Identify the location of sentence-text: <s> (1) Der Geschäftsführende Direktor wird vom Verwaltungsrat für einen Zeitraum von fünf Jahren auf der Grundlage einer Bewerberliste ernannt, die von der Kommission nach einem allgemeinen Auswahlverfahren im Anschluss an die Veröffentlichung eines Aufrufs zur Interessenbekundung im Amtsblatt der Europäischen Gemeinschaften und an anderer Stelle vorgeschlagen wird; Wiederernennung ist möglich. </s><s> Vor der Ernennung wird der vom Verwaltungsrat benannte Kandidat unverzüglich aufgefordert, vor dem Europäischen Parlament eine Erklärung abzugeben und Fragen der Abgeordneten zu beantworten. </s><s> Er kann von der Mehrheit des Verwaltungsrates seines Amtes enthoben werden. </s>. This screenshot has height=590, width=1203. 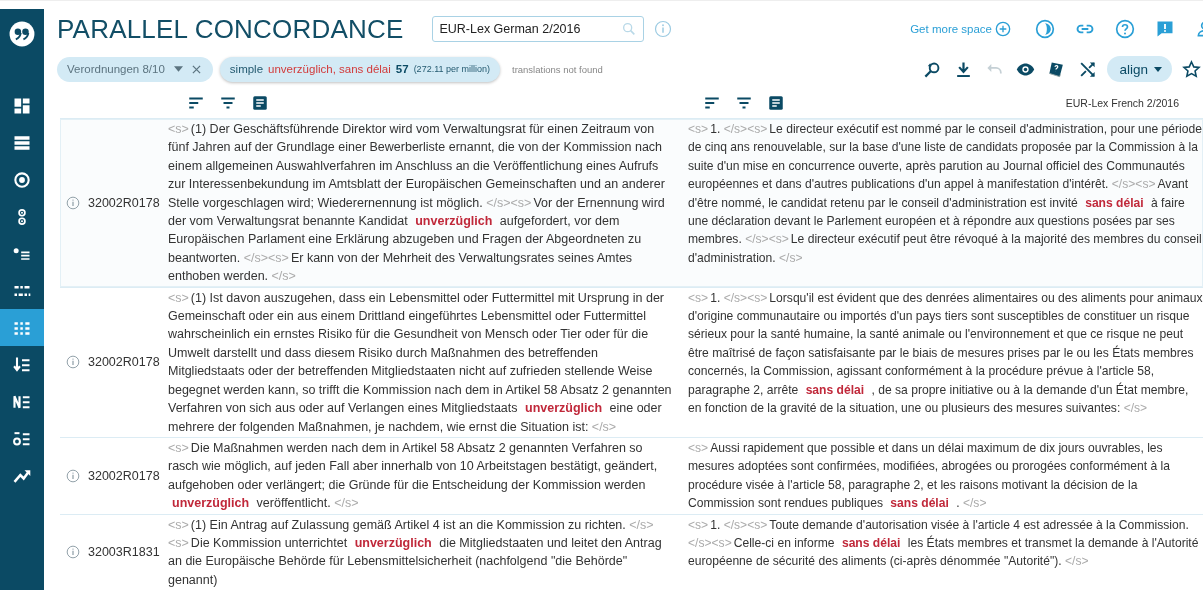
(417, 203).